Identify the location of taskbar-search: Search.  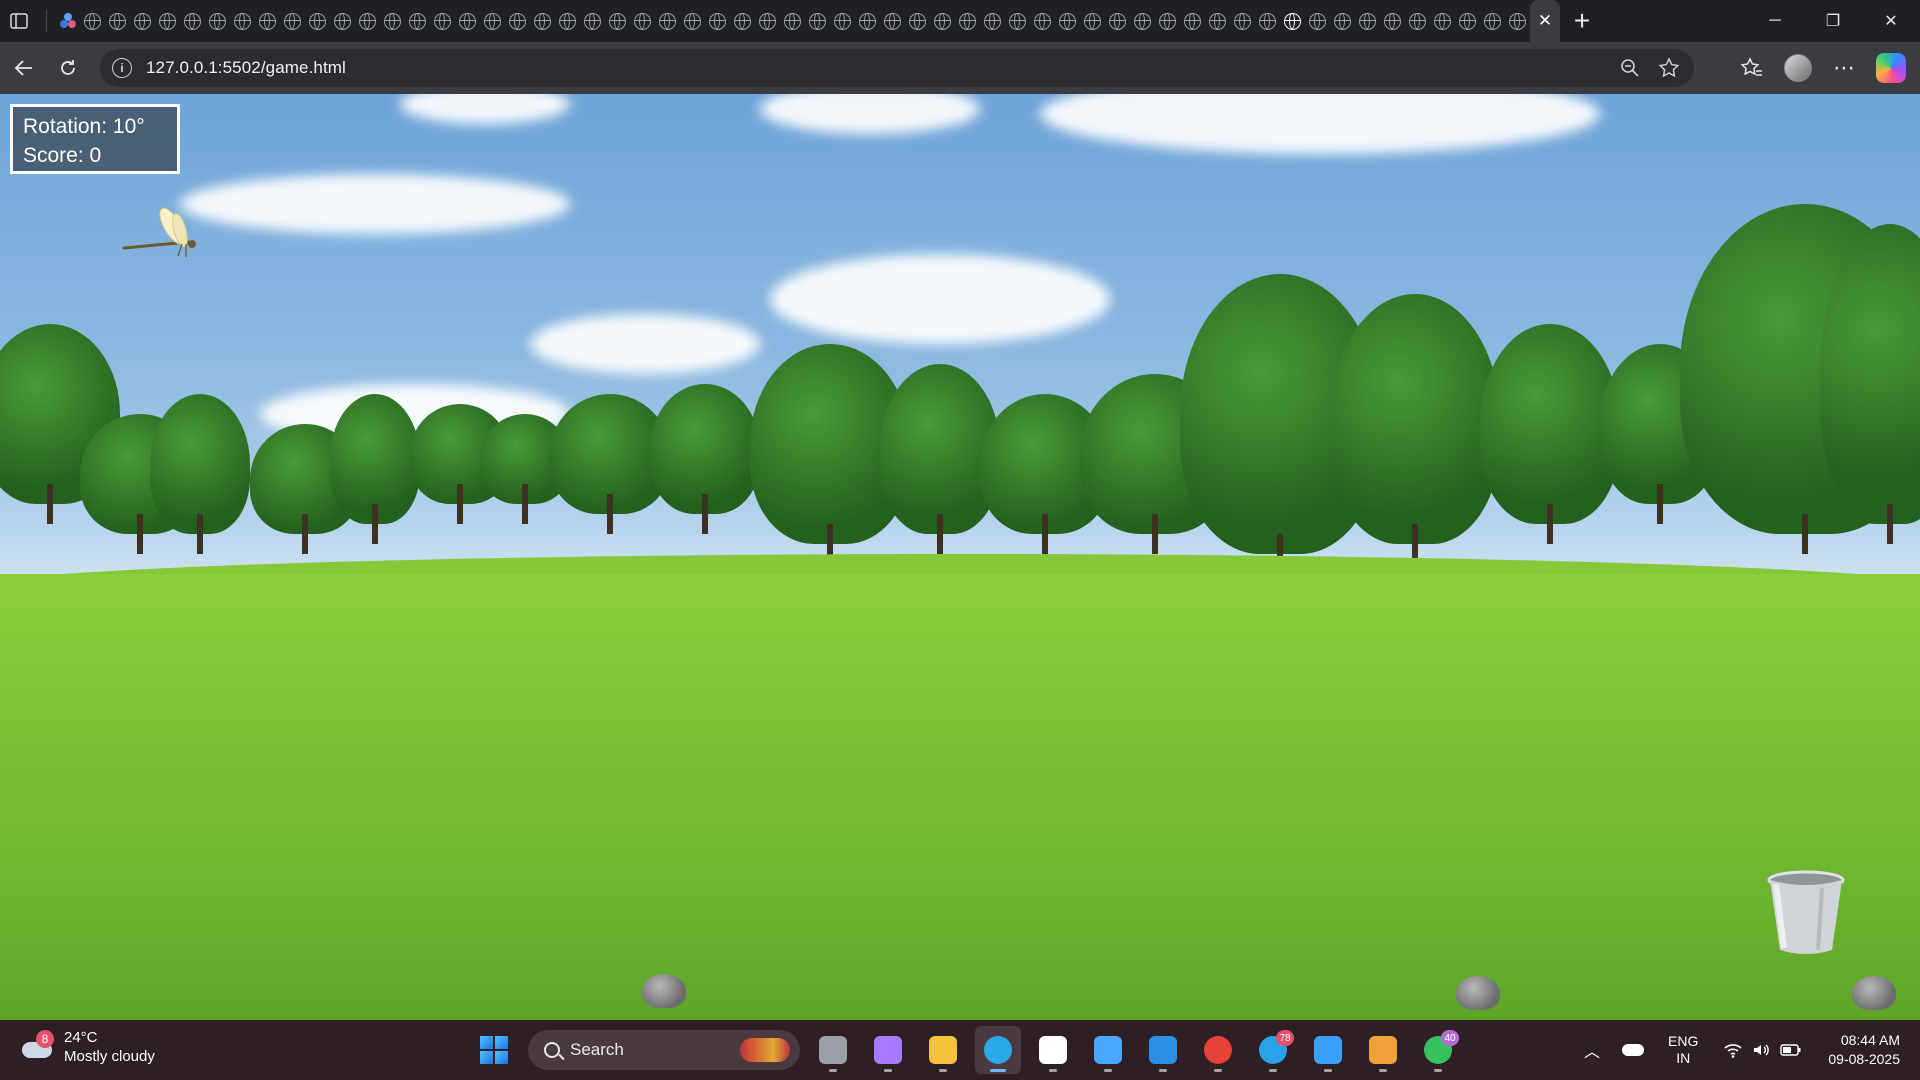
(664, 1050).